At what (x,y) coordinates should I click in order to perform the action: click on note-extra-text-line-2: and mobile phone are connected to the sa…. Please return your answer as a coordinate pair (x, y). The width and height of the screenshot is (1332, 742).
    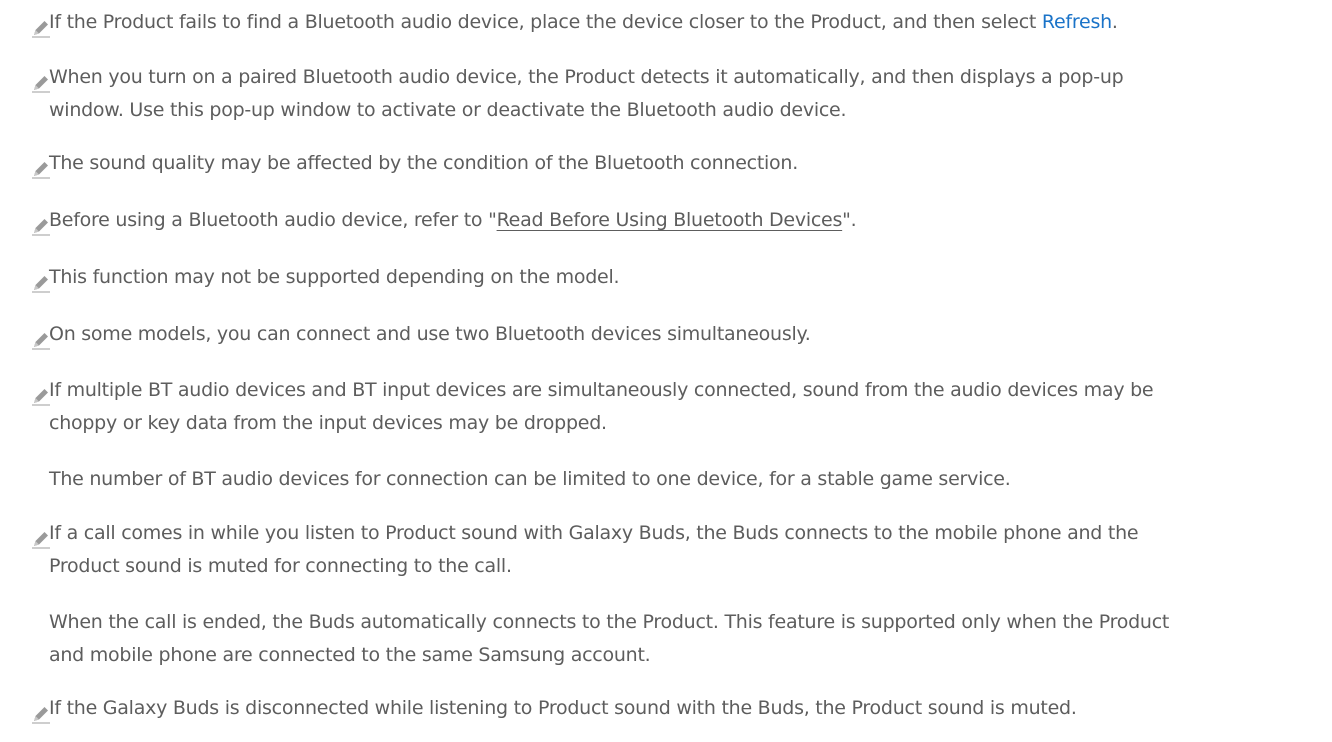
    Looking at the image, I should click on (350, 655).